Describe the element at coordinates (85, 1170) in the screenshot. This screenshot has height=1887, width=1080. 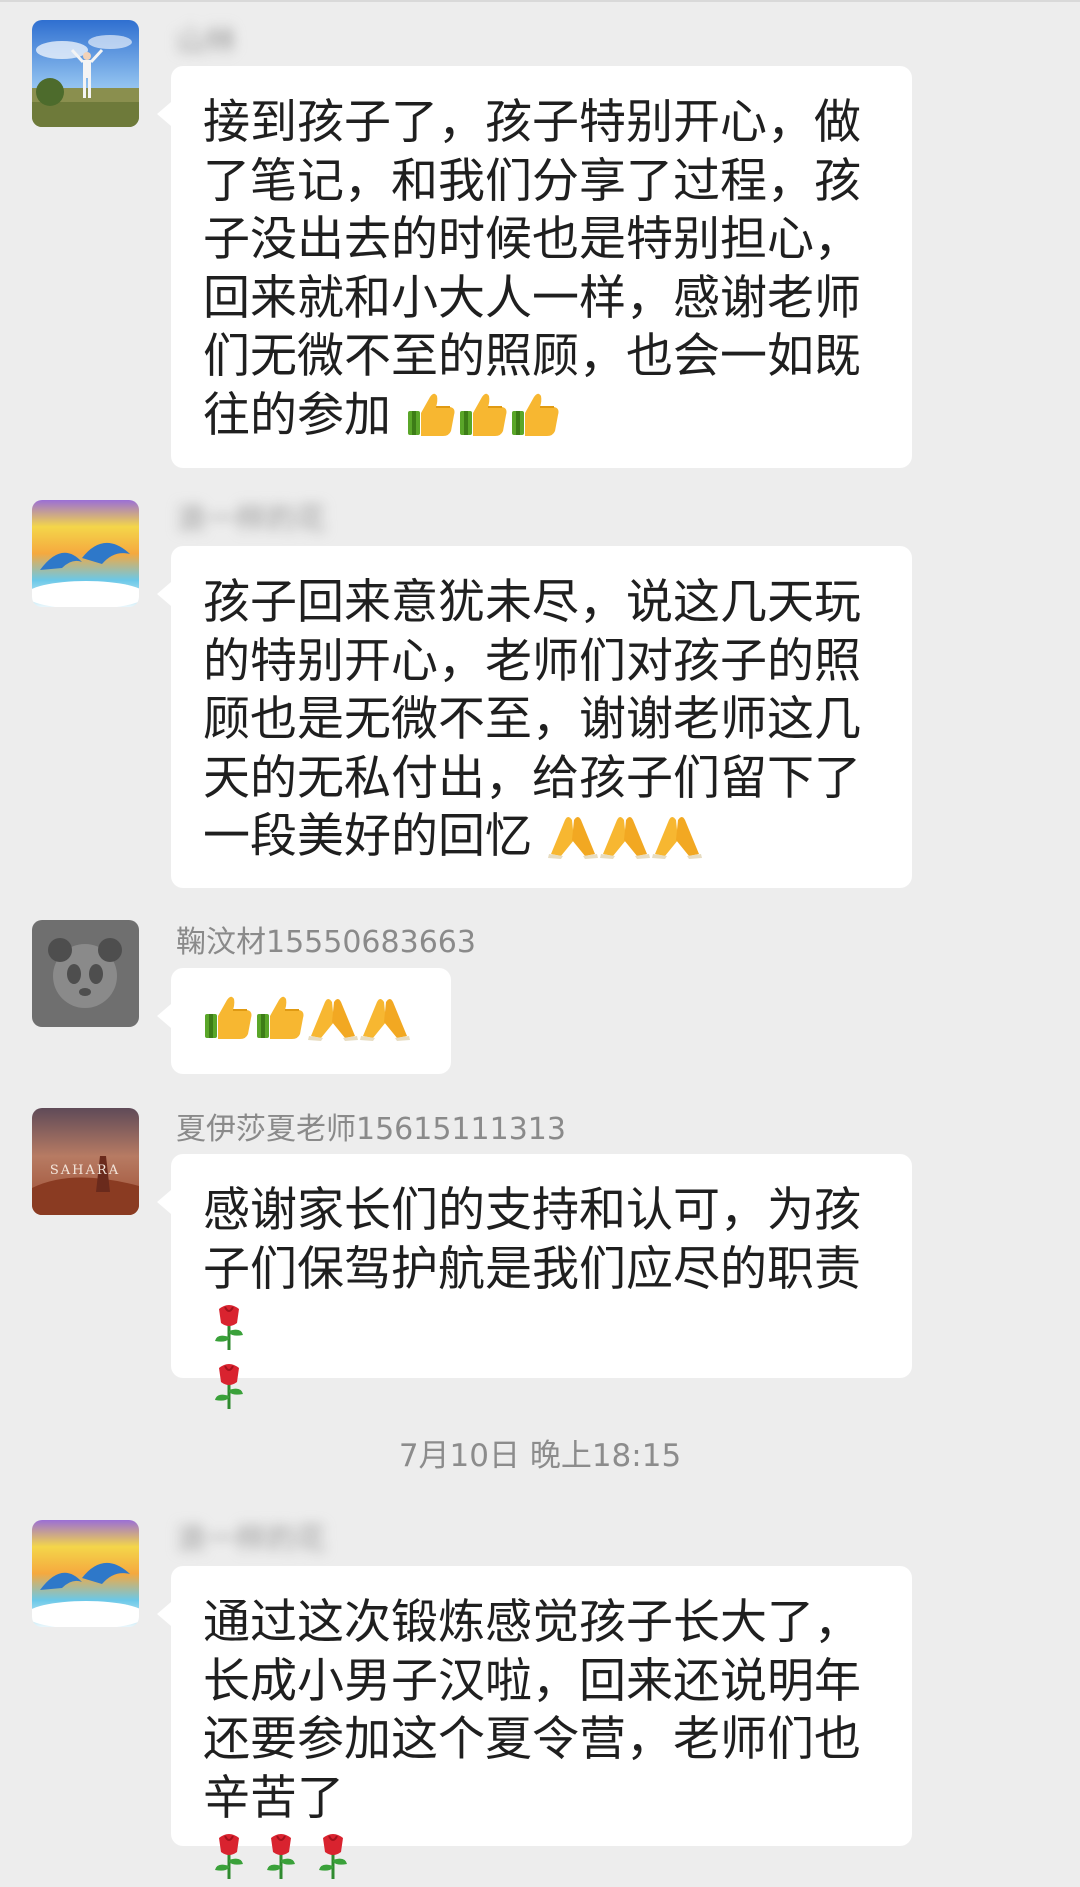
I see `avatar-caption: SAHARA` at that location.